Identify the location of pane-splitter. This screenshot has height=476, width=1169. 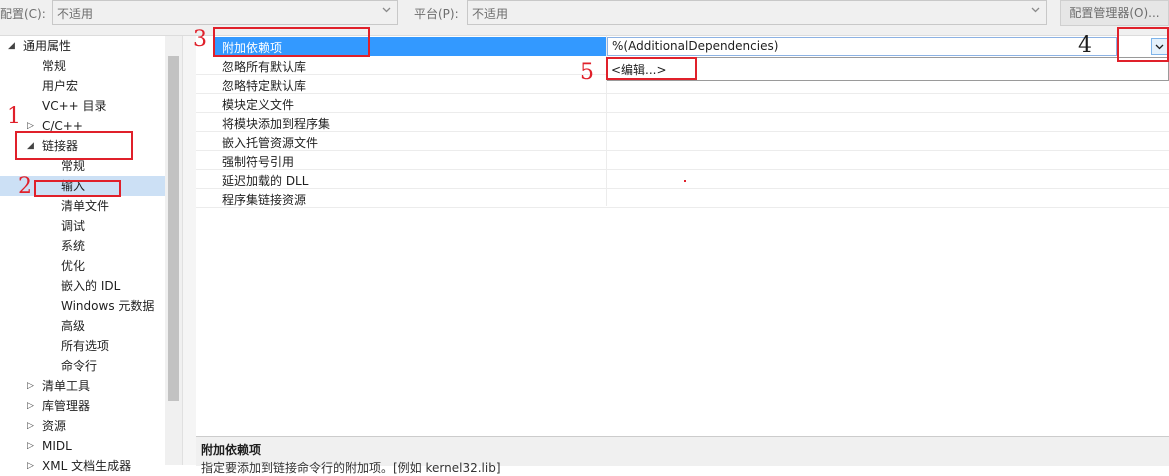
(189, 250).